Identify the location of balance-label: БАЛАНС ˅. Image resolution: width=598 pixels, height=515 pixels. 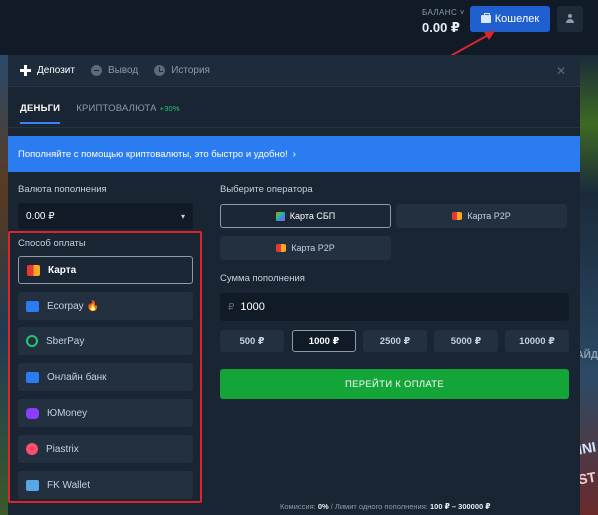
(443, 12).